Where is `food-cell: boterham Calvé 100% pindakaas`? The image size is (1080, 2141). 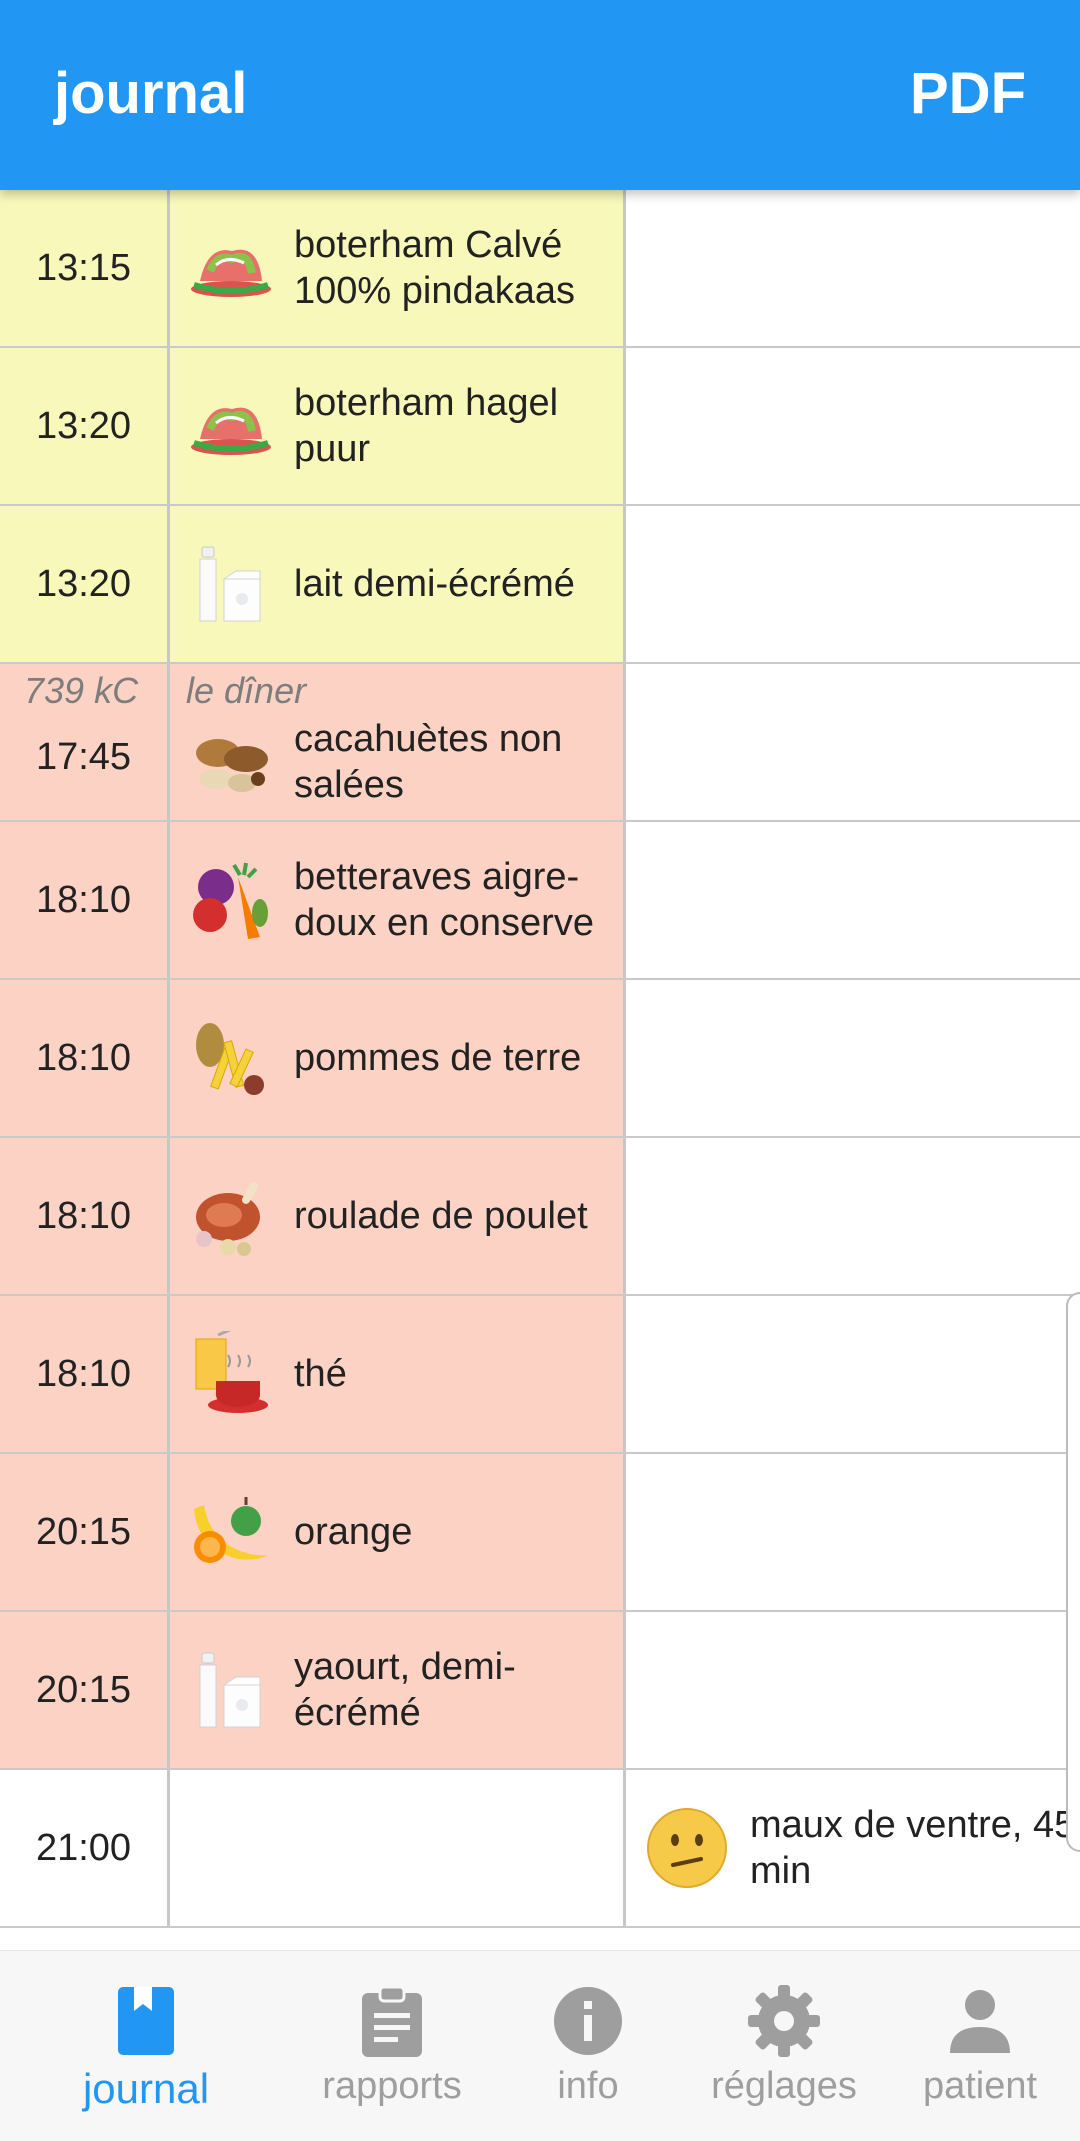 food-cell: boterham Calvé 100% pindakaas is located at coordinates (398, 268).